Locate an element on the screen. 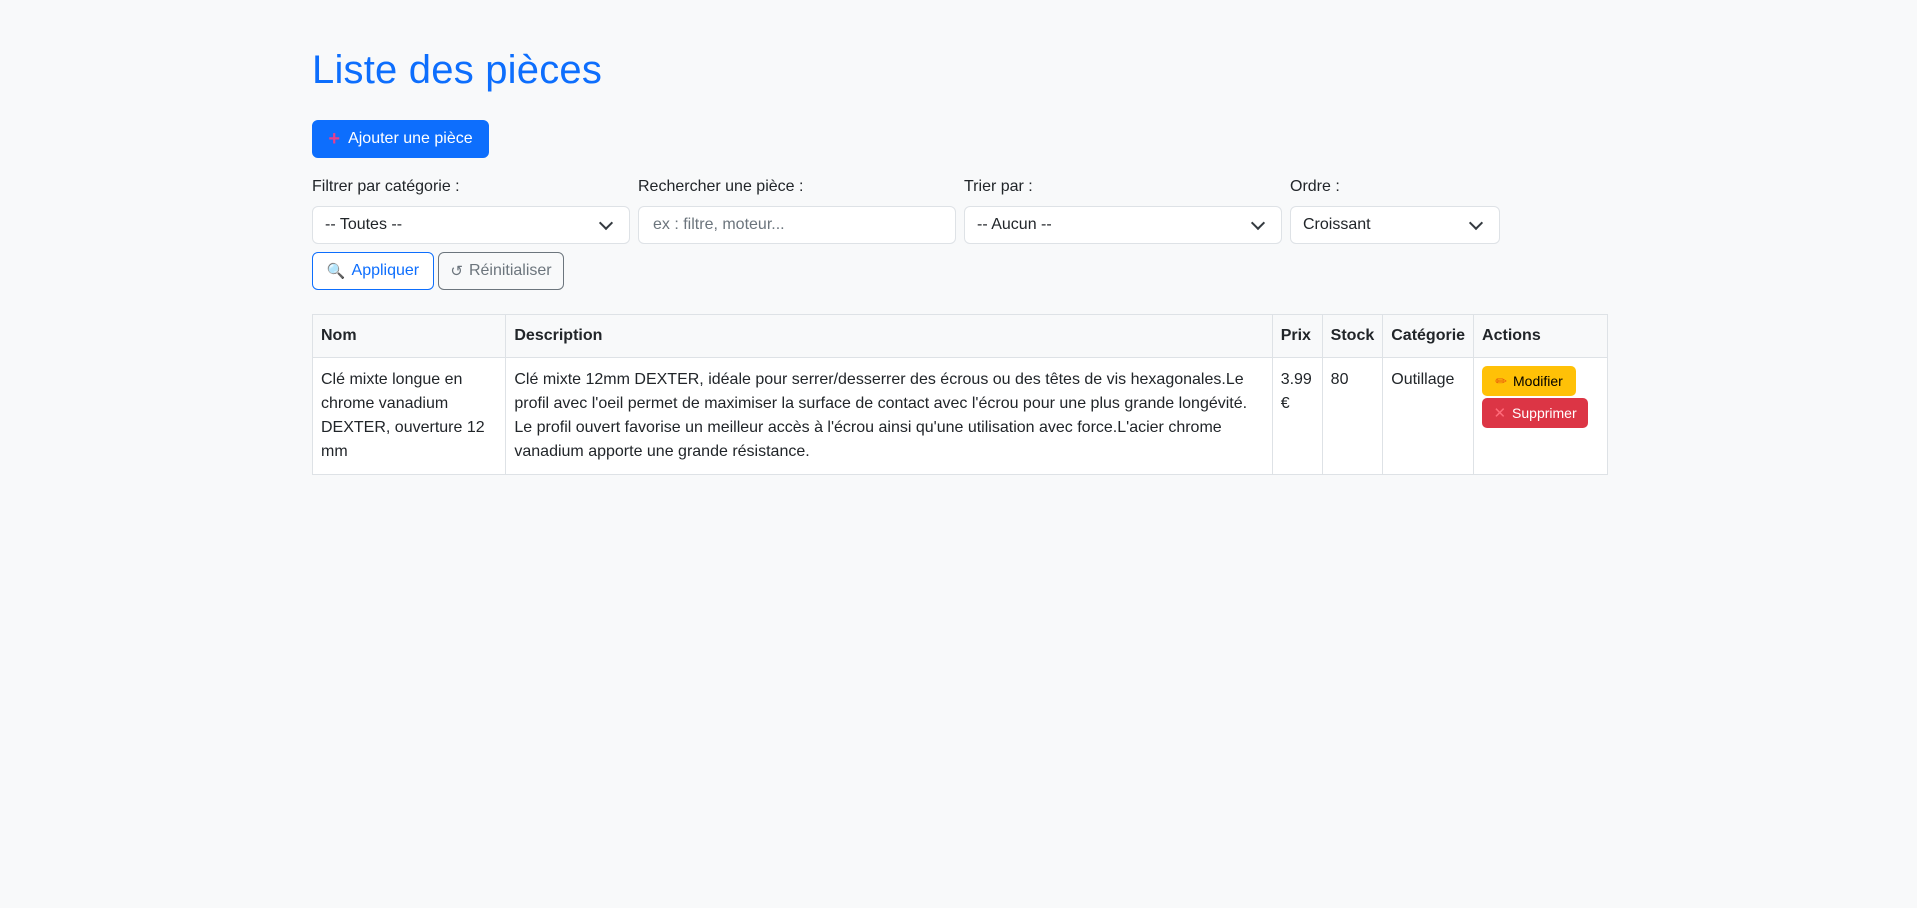 The image size is (1917, 908). apply-button: 🔍 Appliquer is located at coordinates (373, 271).